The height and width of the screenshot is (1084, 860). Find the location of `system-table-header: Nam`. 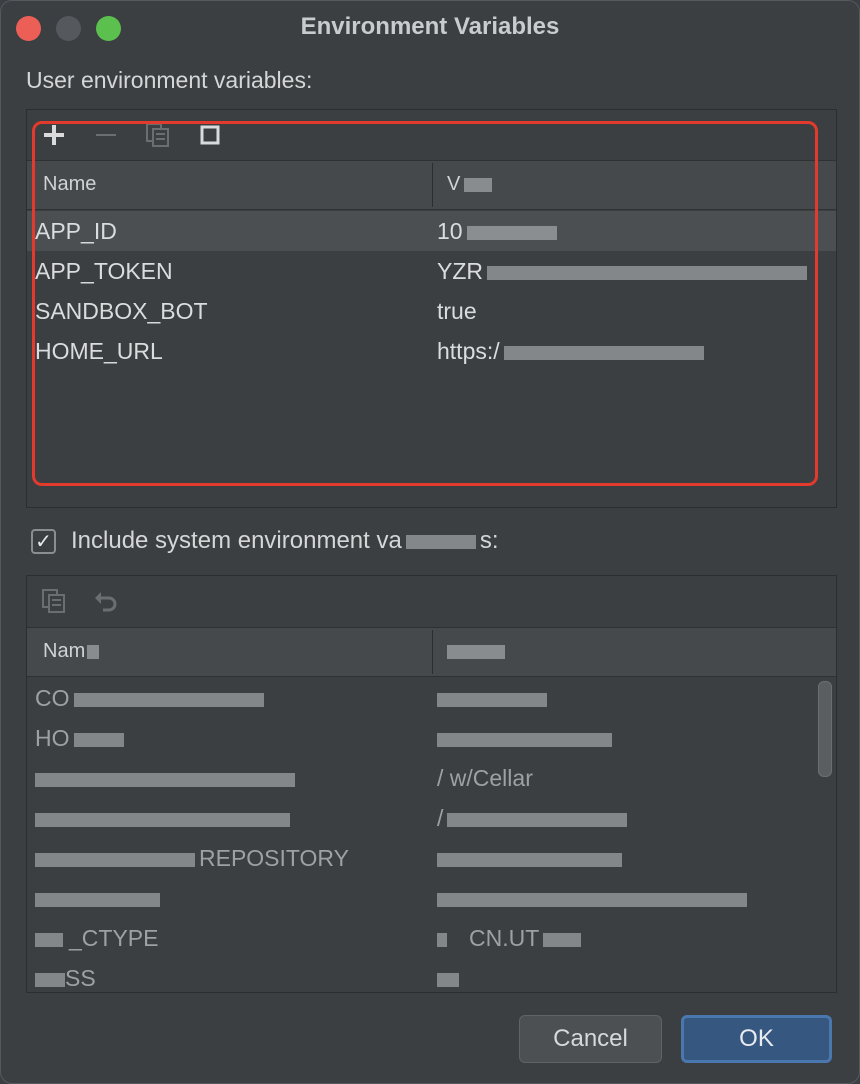

system-table-header: Nam is located at coordinates (431, 652).